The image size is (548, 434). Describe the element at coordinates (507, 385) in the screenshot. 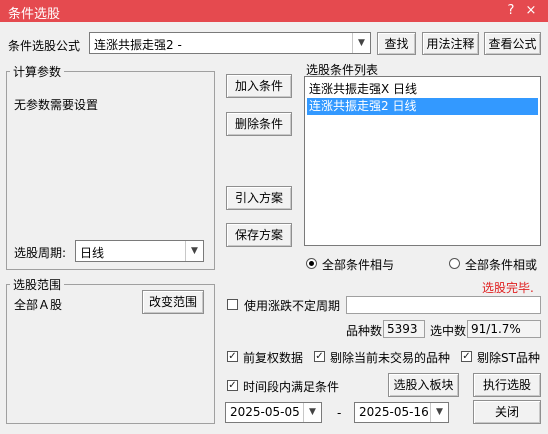

I see `execute-selection-button: 执行选股` at that location.